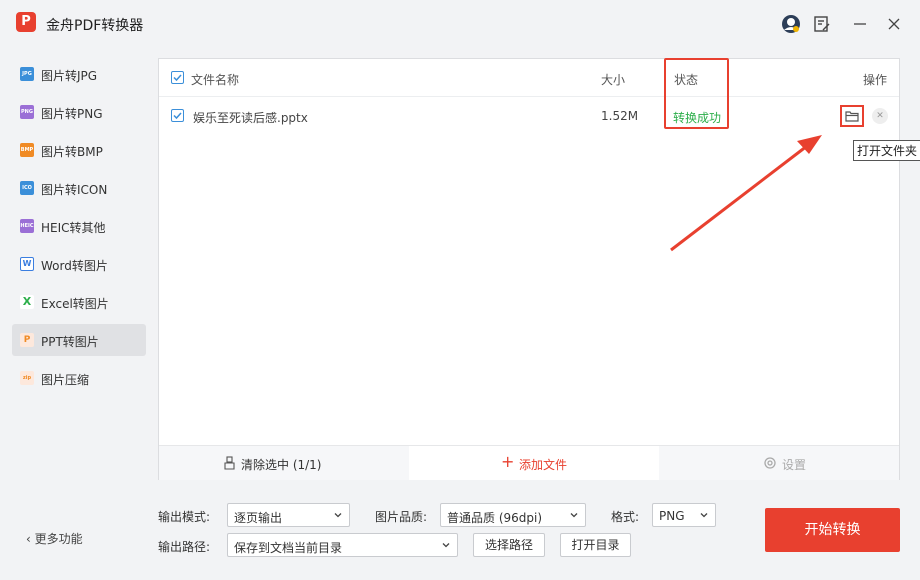 The width and height of the screenshot is (920, 580). Describe the element at coordinates (27, 340) in the screenshot. I see `ppt-icon: P` at that location.